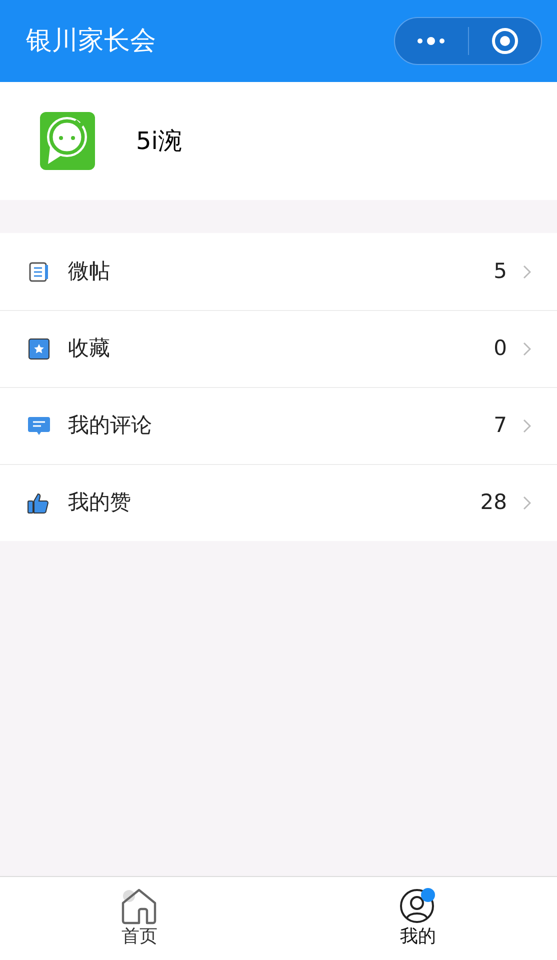 The image size is (557, 960). What do you see at coordinates (89, 271) in the screenshot?
I see `menu-label: 微帖` at bounding box center [89, 271].